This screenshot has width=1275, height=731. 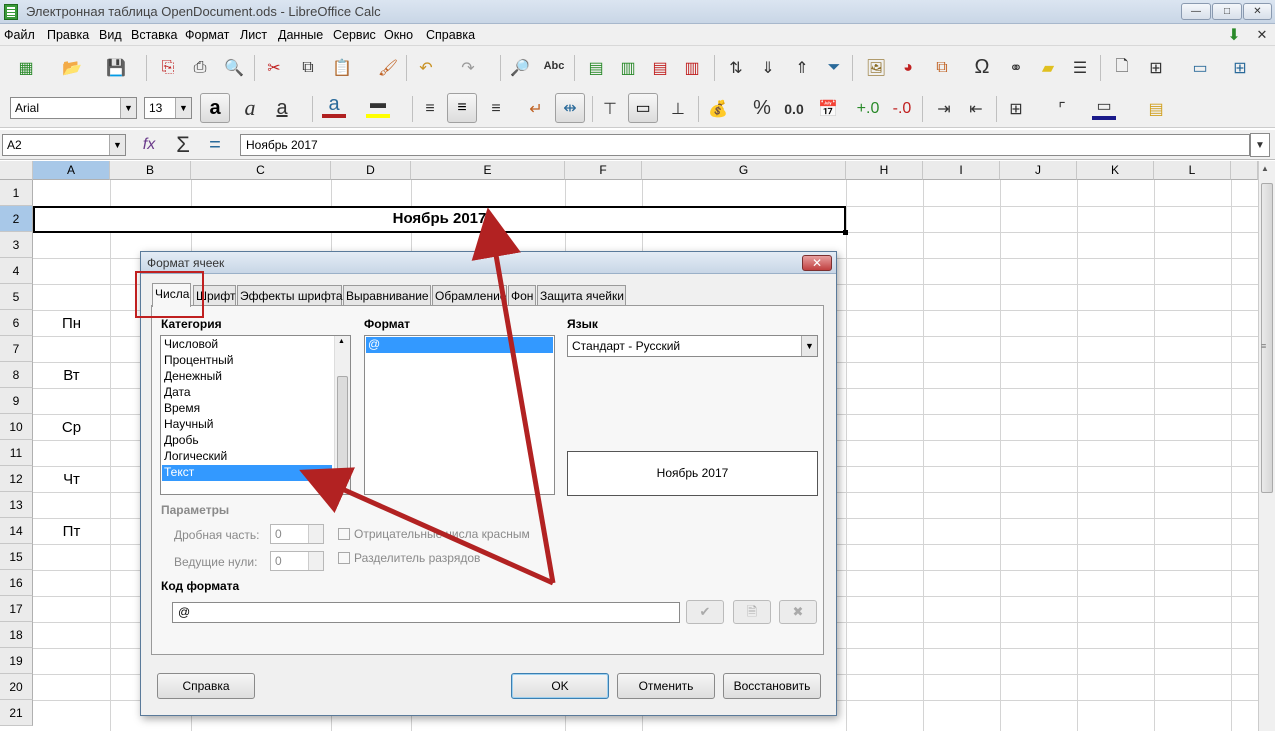 What do you see at coordinates (261, 170) in the screenshot?
I see `column-header: C` at bounding box center [261, 170].